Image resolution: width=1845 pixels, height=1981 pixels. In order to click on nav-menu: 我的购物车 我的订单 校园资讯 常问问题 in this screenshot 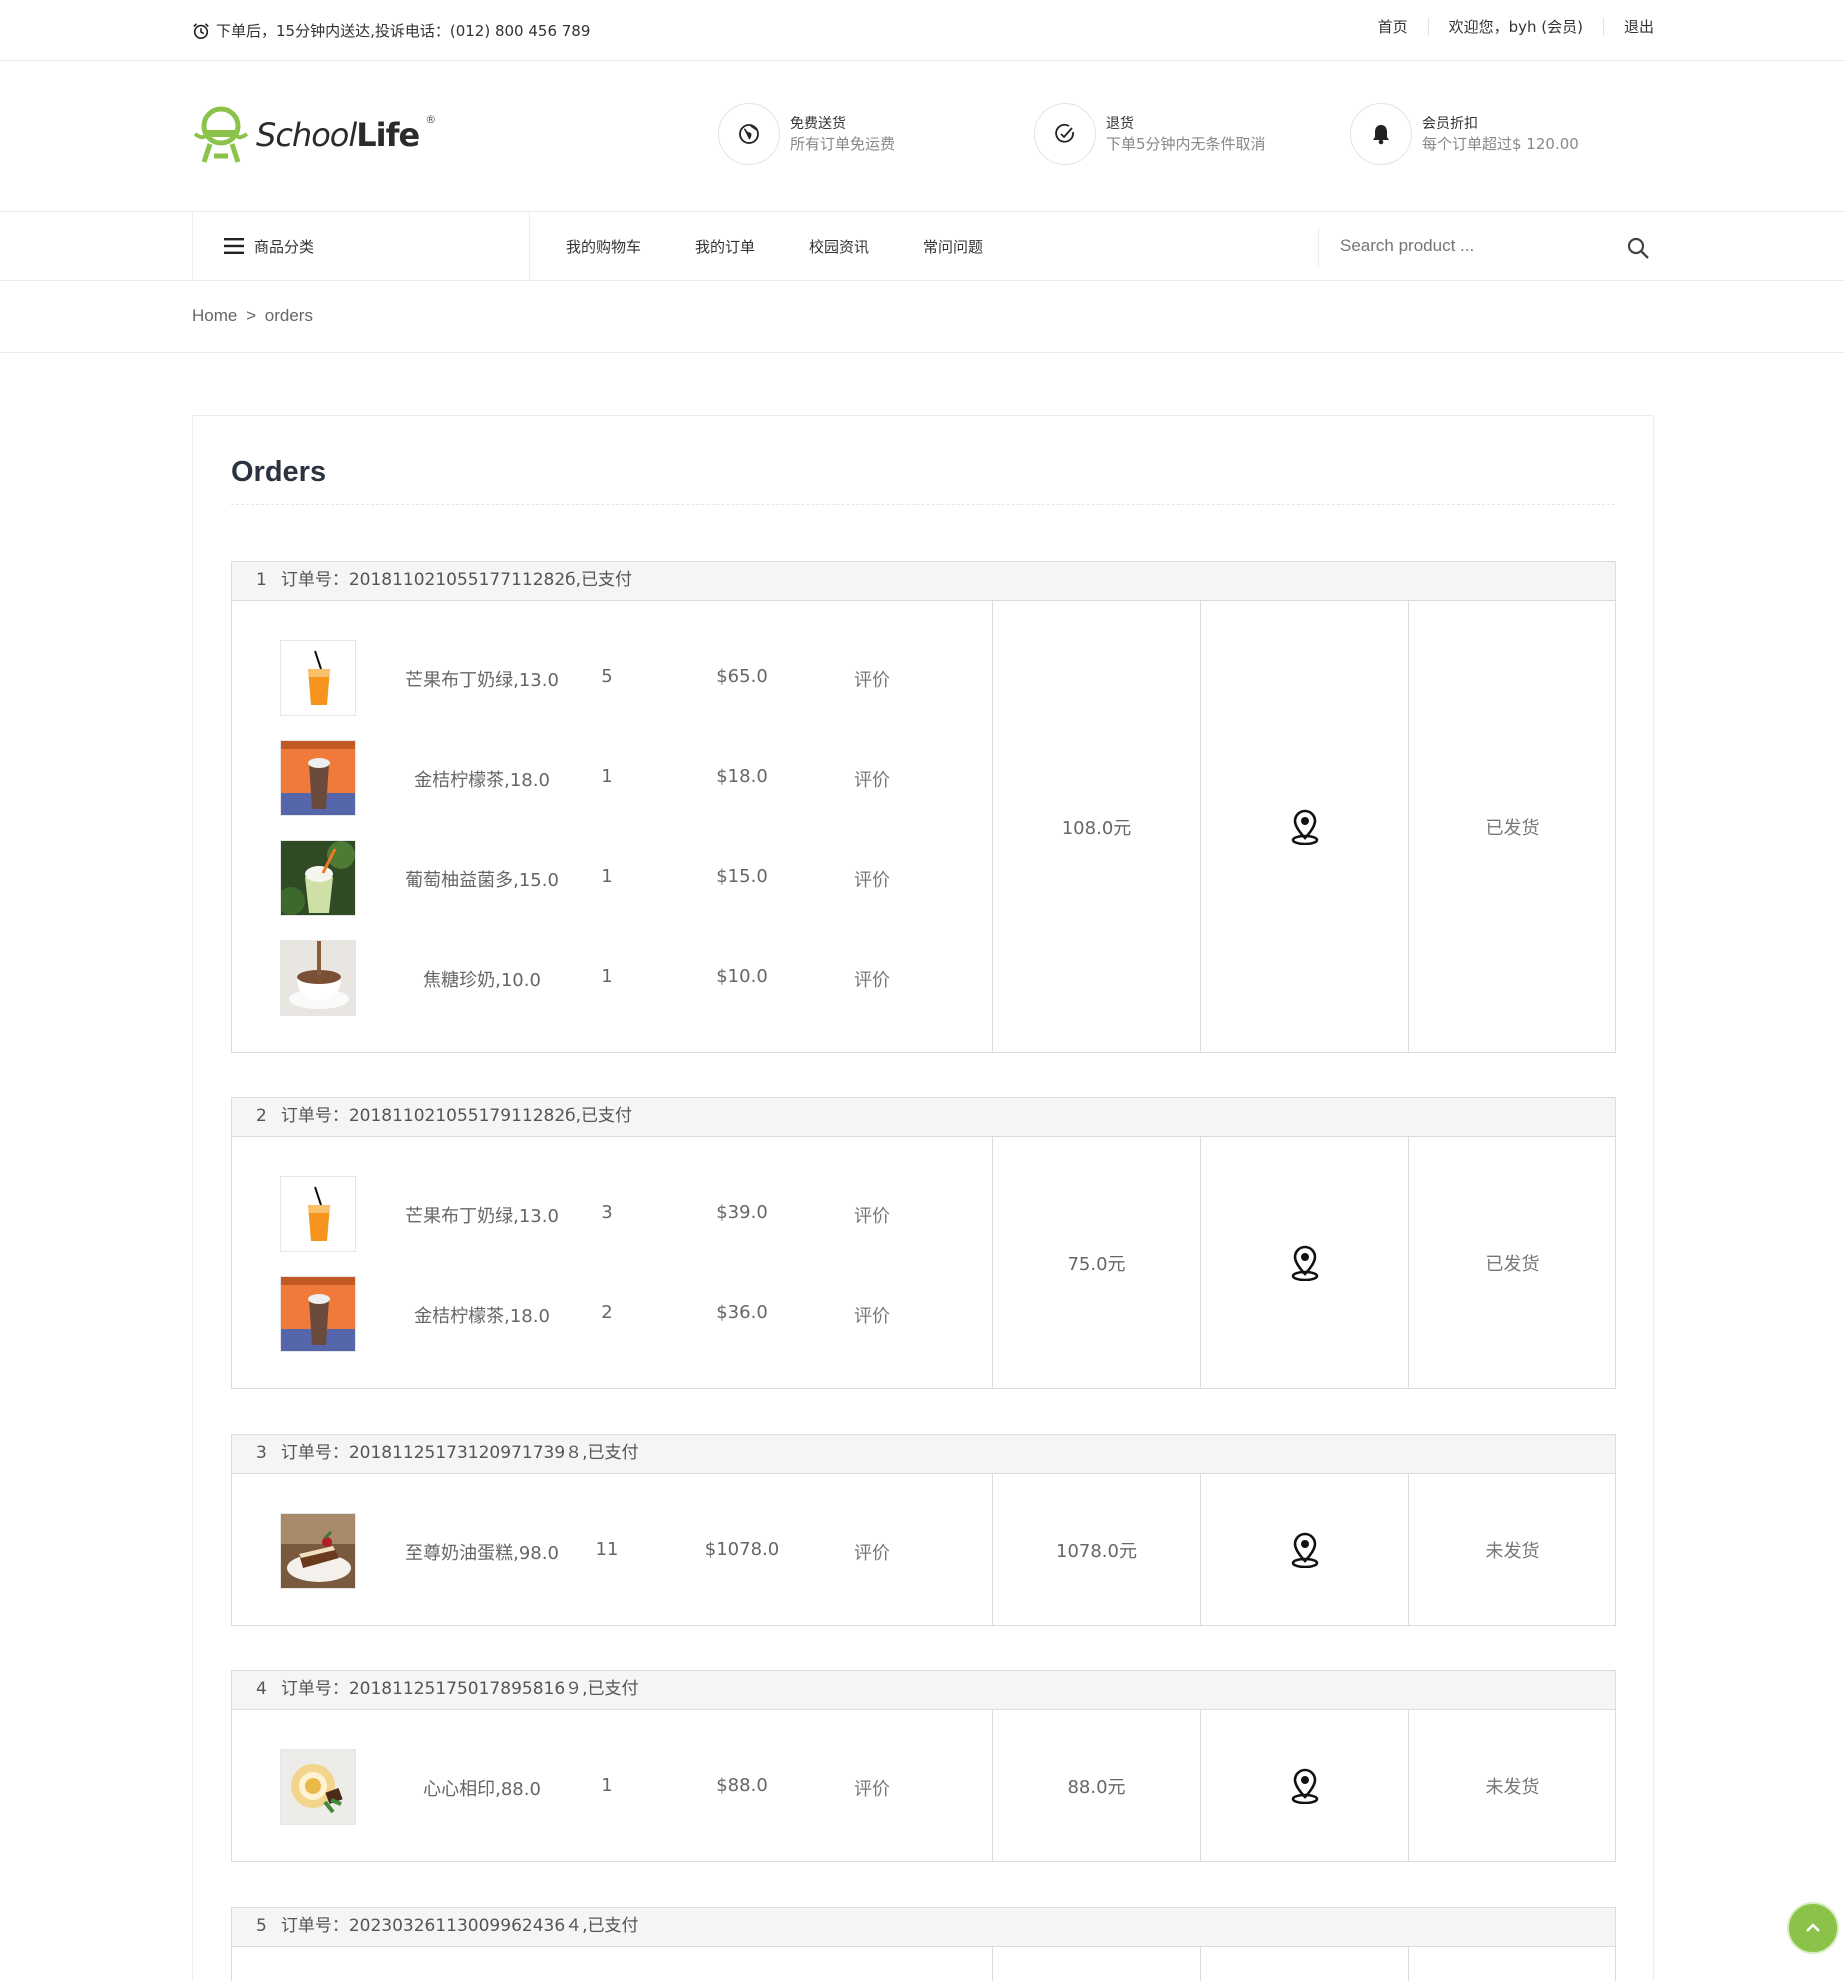, I will do `click(774, 246)`.